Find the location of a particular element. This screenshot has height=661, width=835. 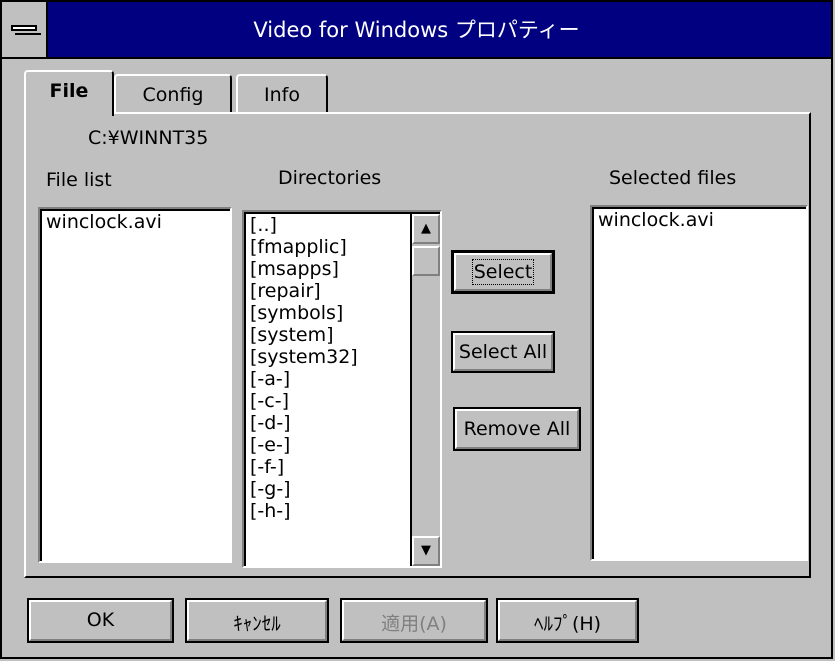

select-button: Select is located at coordinates (503, 272).